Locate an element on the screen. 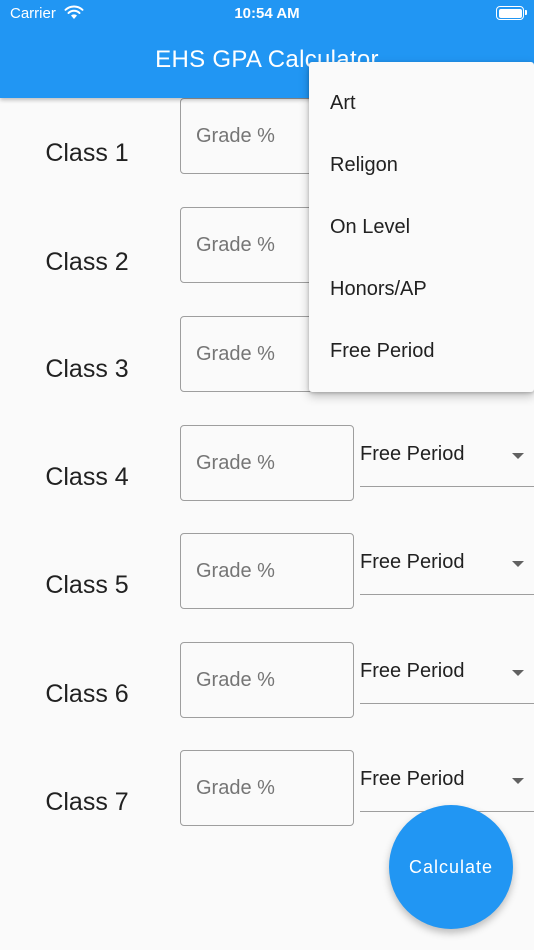 The width and height of the screenshot is (534, 950). calculate-button: Calculate is located at coordinates (451, 867).